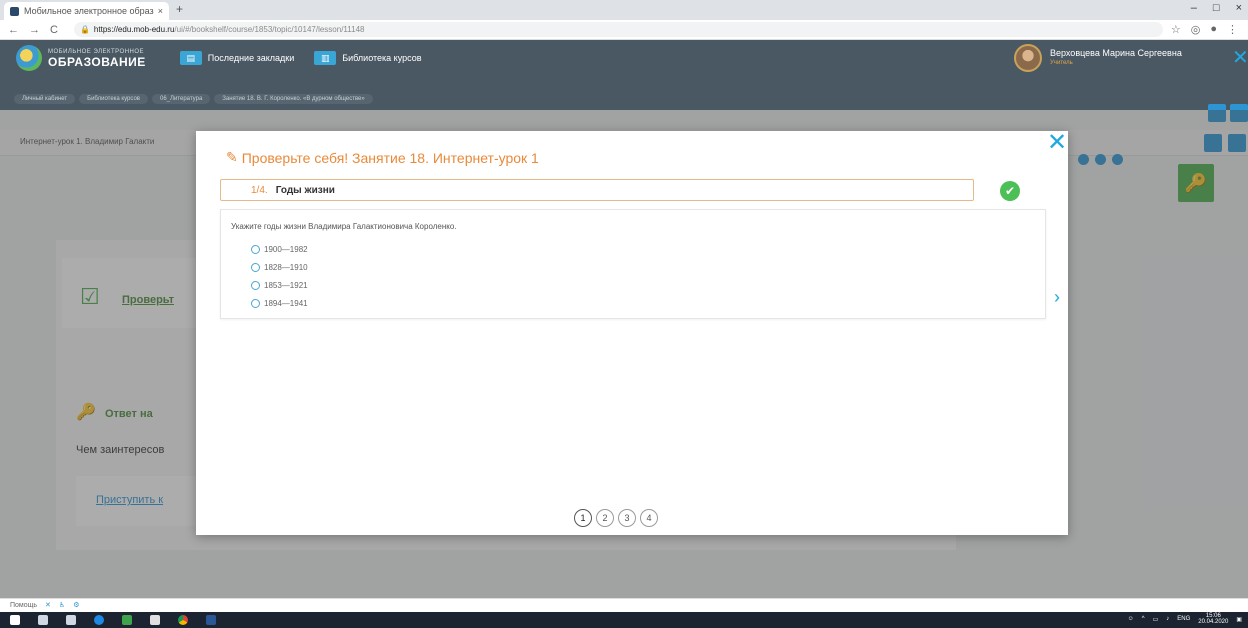 The height and width of the screenshot is (628, 1248). What do you see at coordinates (286, 303) in the screenshot?
I see `answer-option-label: 1894—1941` at bounding box center [286, 303].